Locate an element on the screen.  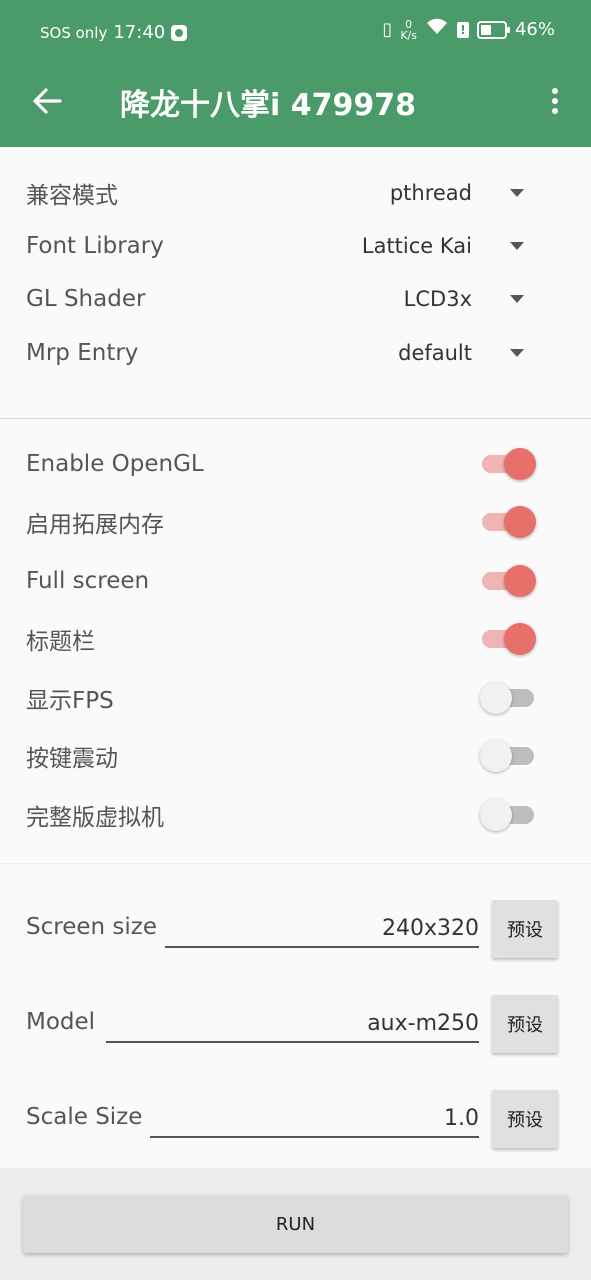
model-input is located at coordinates (292, 1024).